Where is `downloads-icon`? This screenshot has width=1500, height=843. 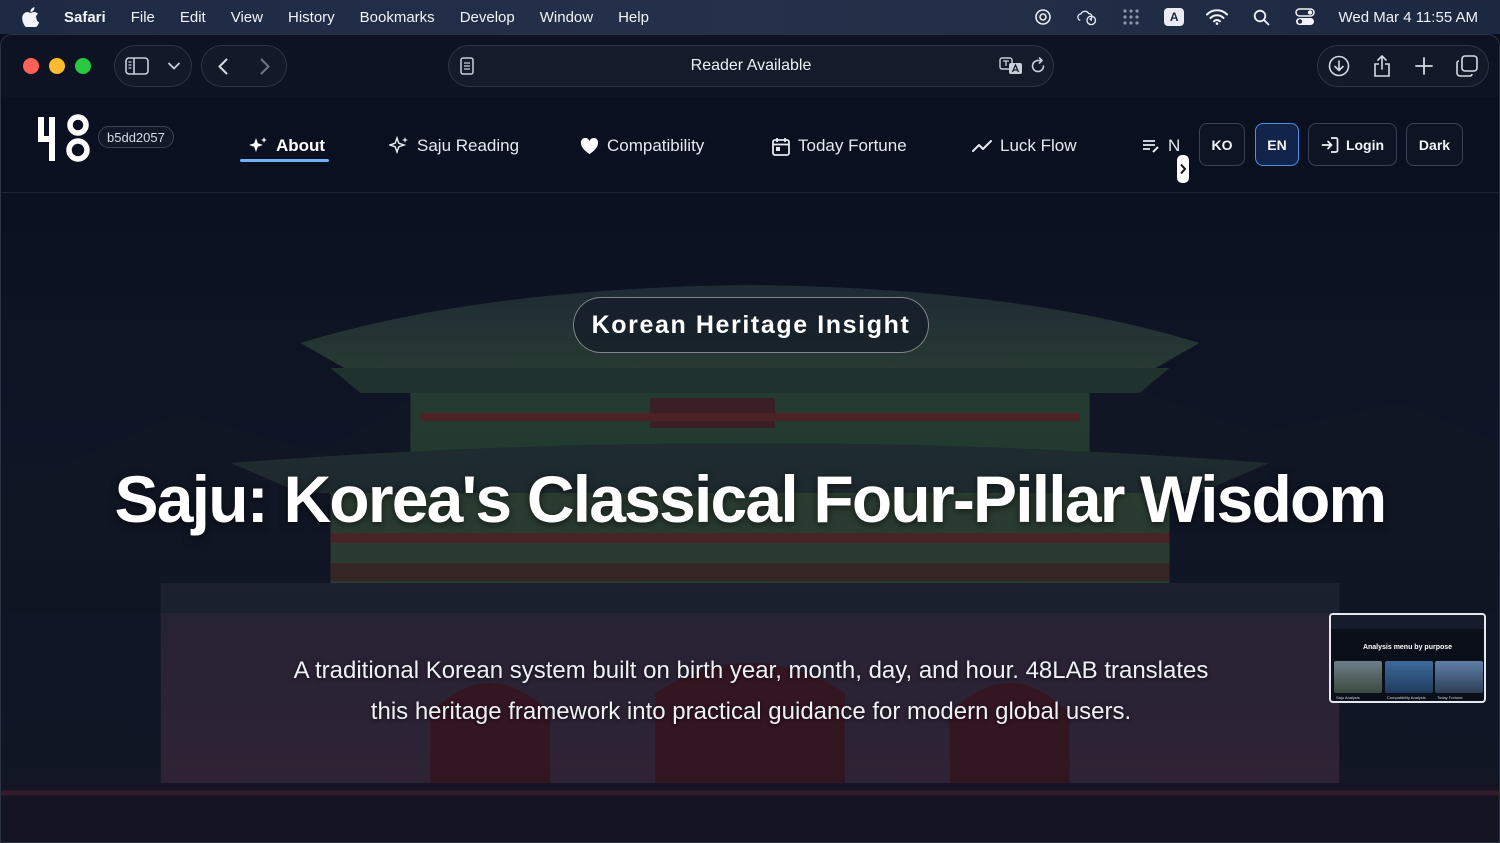
downloads-icon is located at coordinates (1339, 66).